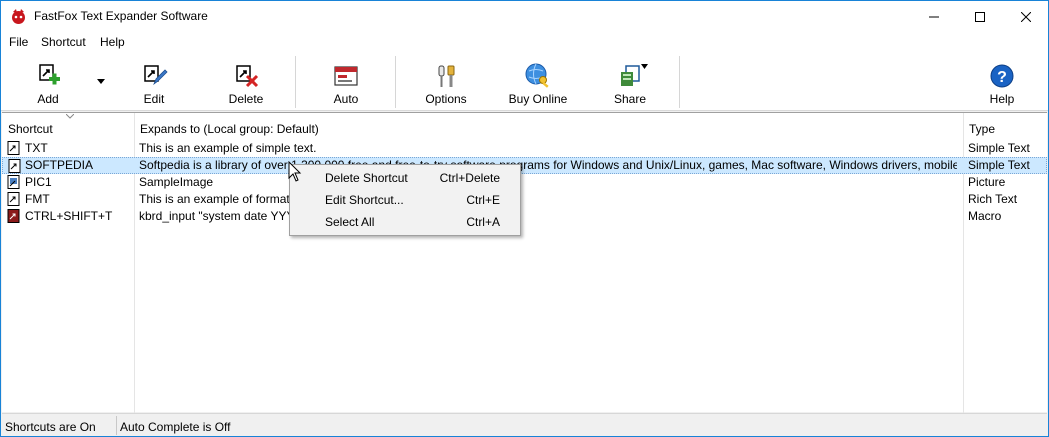 The height and width of the screenshot is (437, 1049). What do you see at coordinates (247, 76) in the screenshot?
I see `delete-shortcut-icon` at bounding box center [247, 76].